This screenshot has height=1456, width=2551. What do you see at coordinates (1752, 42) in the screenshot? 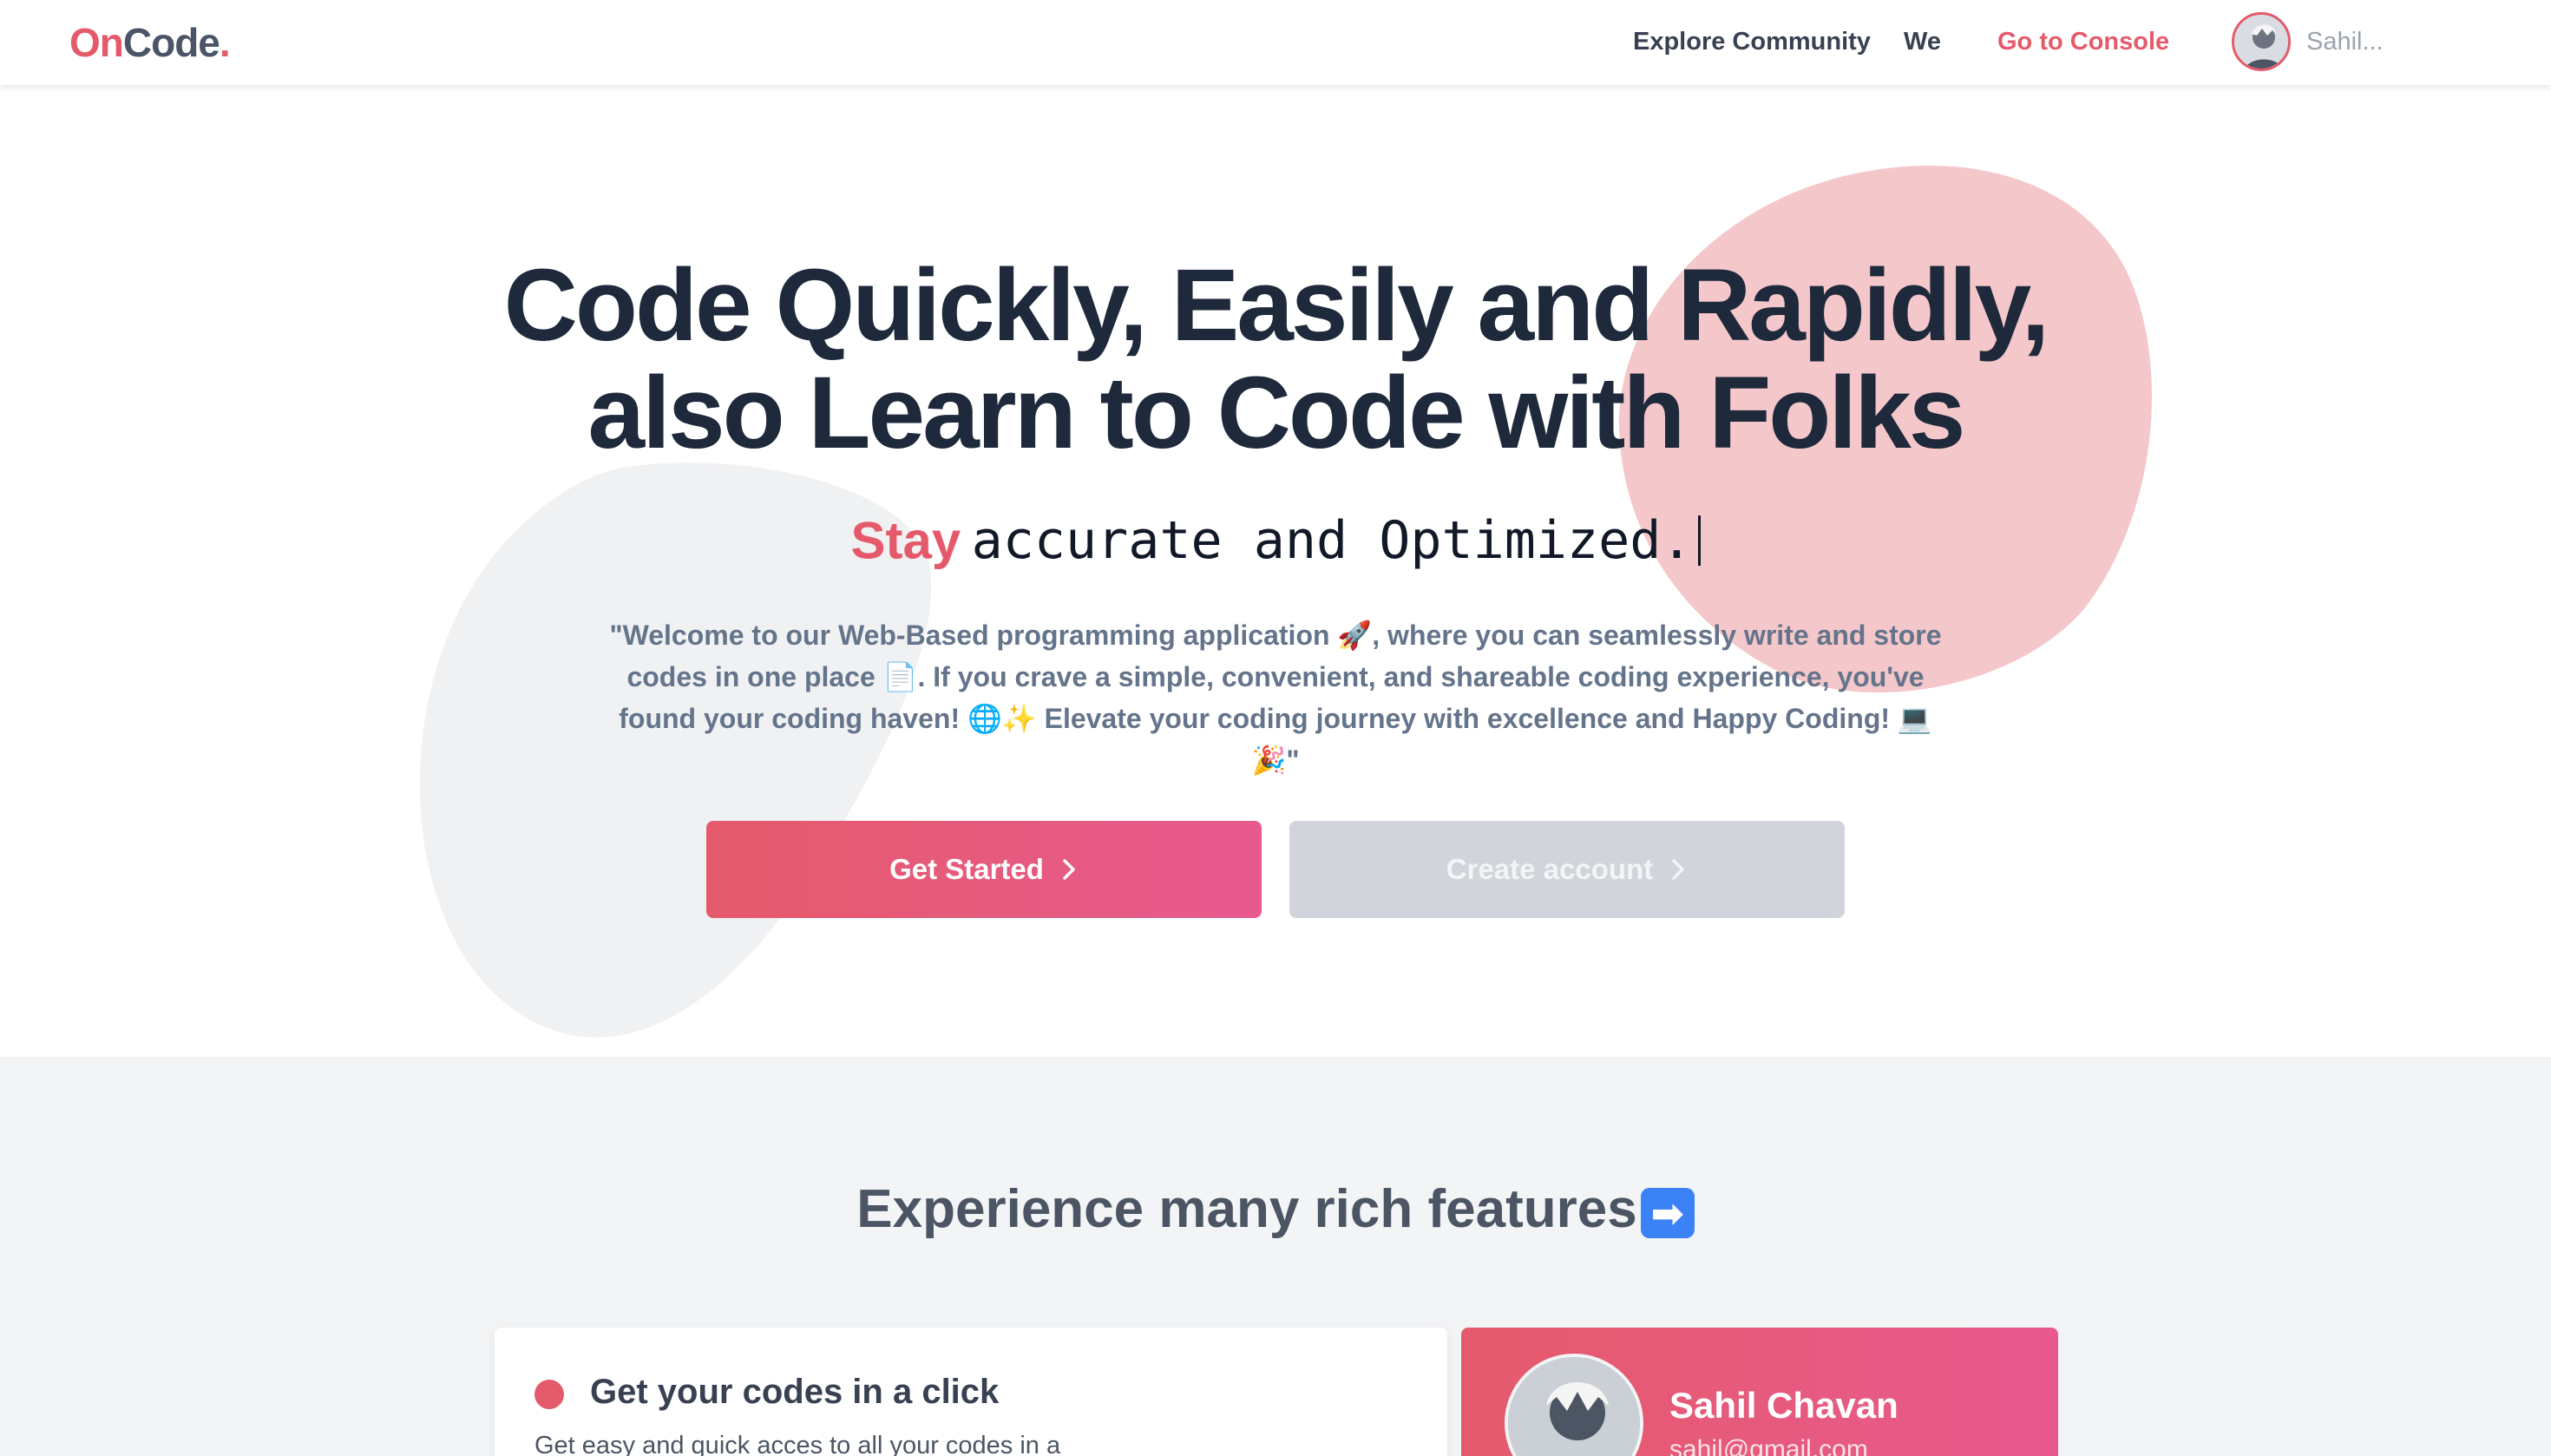
I see `nav-link-explore-community: Explore Community` at bounding box center [1752, 42].